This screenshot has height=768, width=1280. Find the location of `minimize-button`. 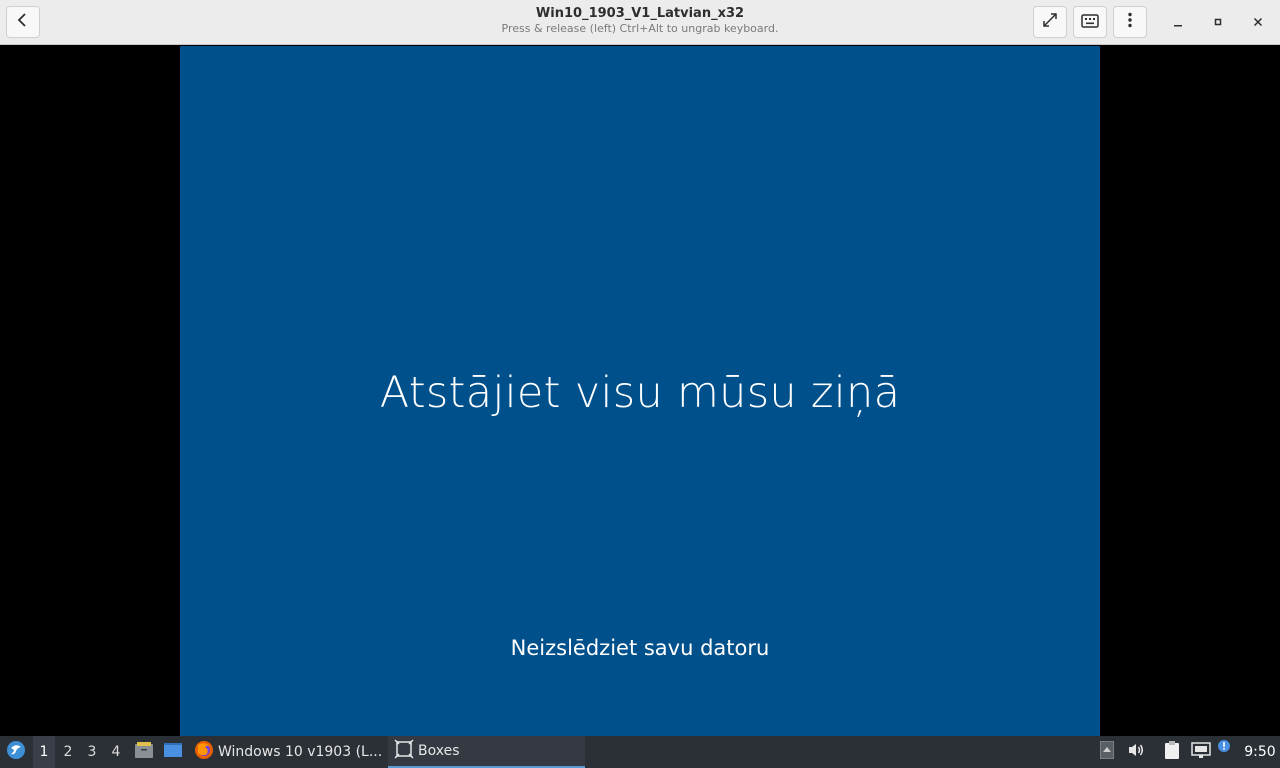

minimize-button is located at coordinates (1178, 22).